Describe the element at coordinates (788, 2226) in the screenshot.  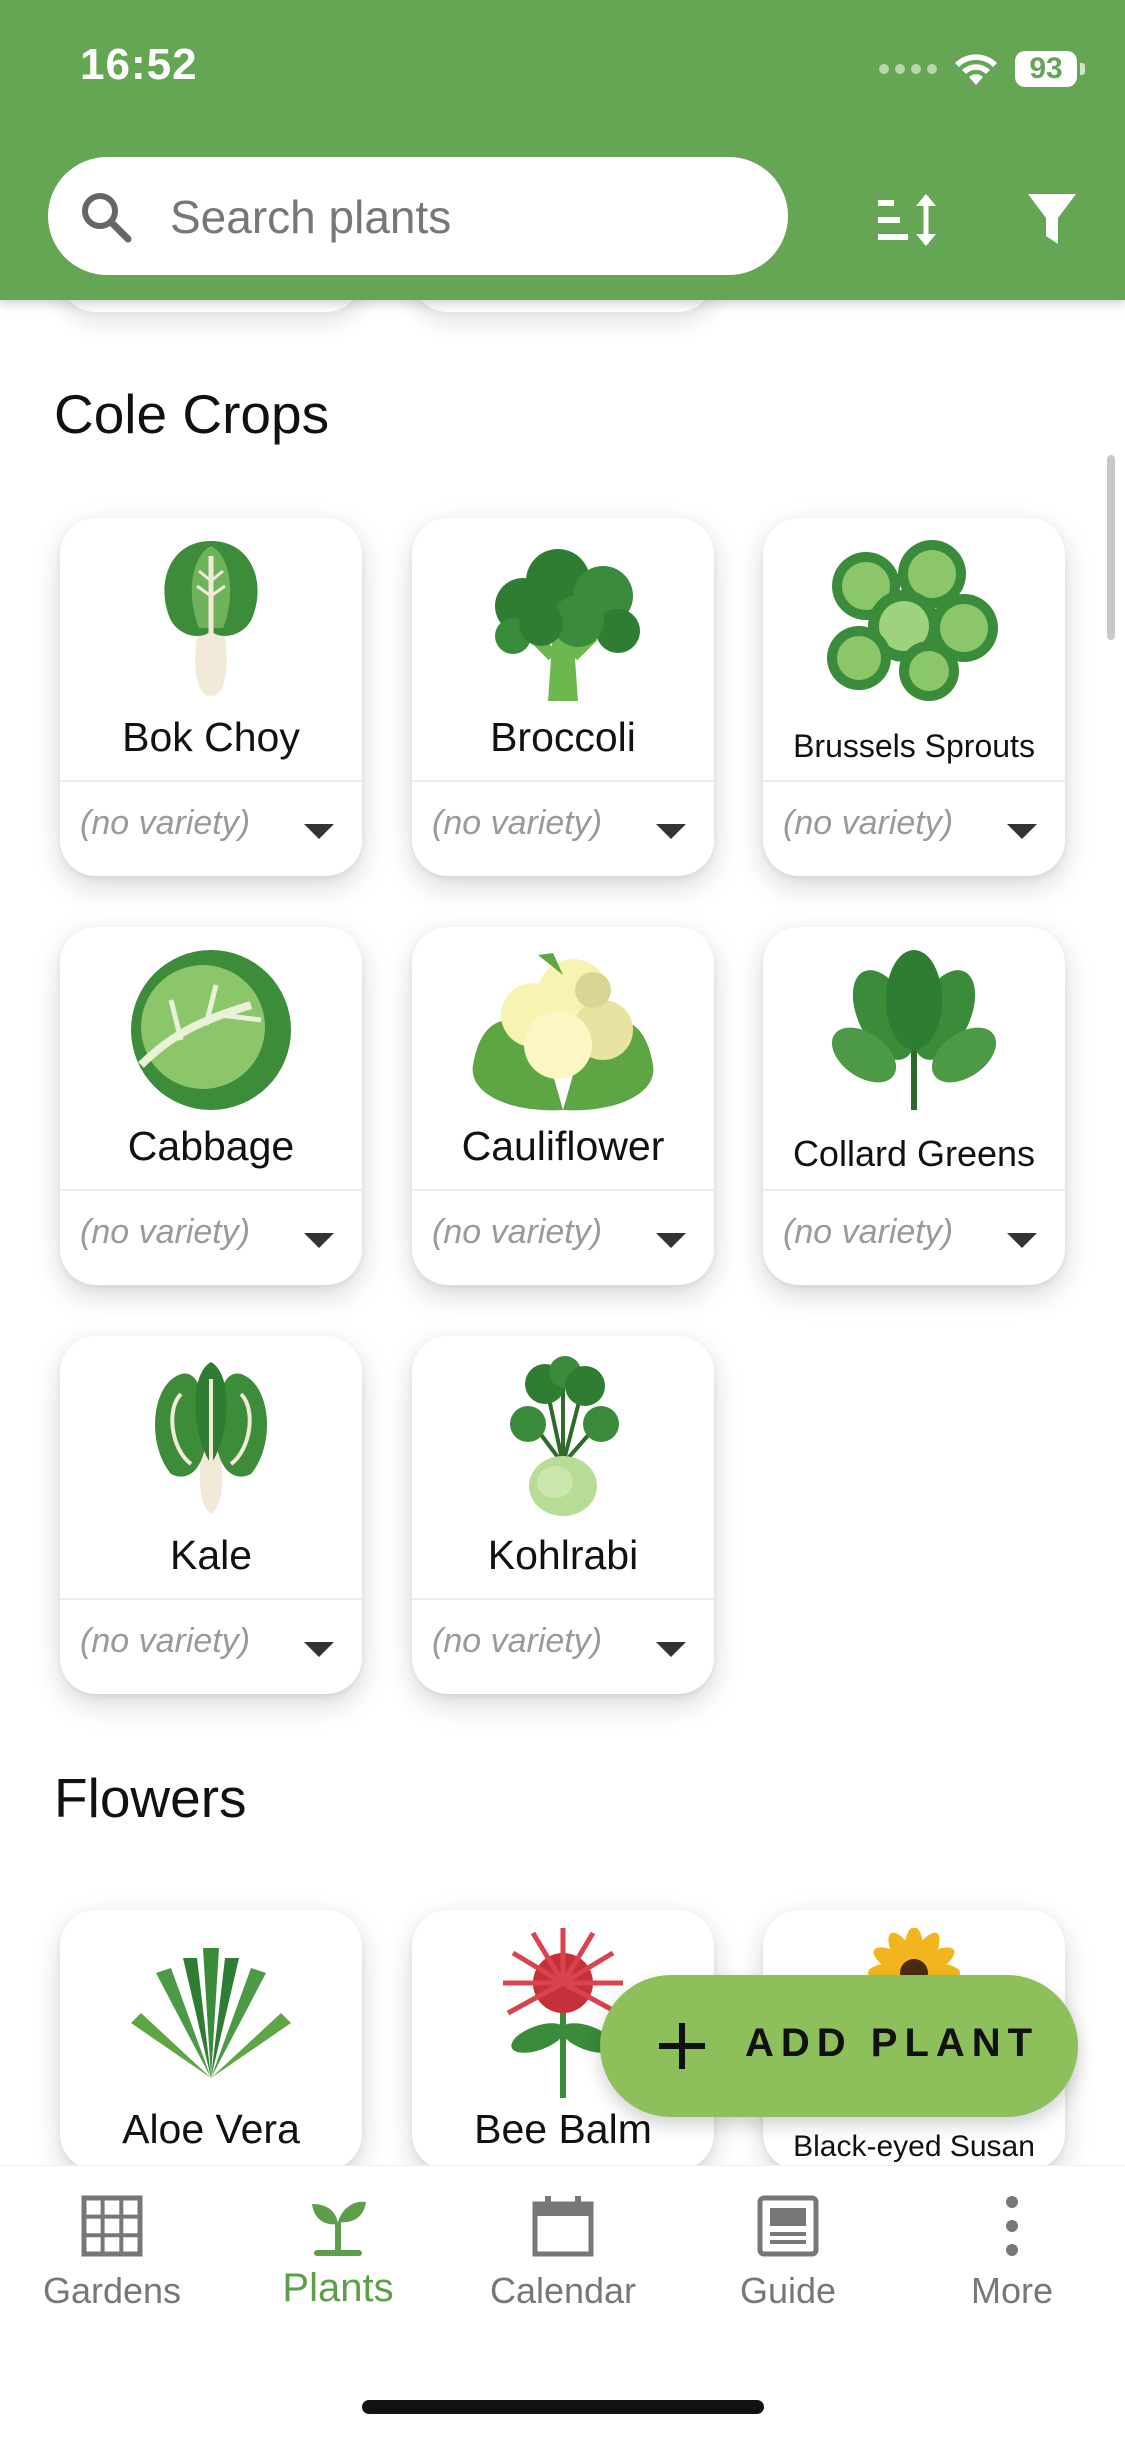
I see `guide-icon` at that location.